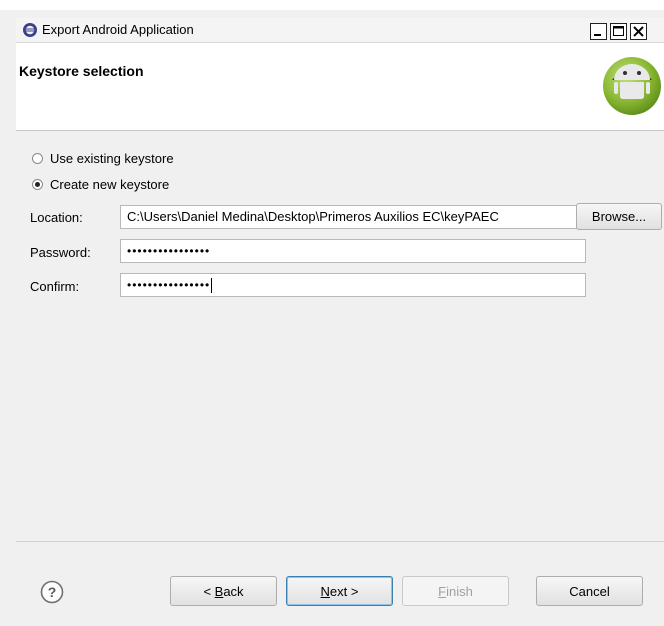 The image size is (664, 626). Describe the element at coordinates (81, 71) in the screenshot. I see `page-title: Keystore selection` at that location.